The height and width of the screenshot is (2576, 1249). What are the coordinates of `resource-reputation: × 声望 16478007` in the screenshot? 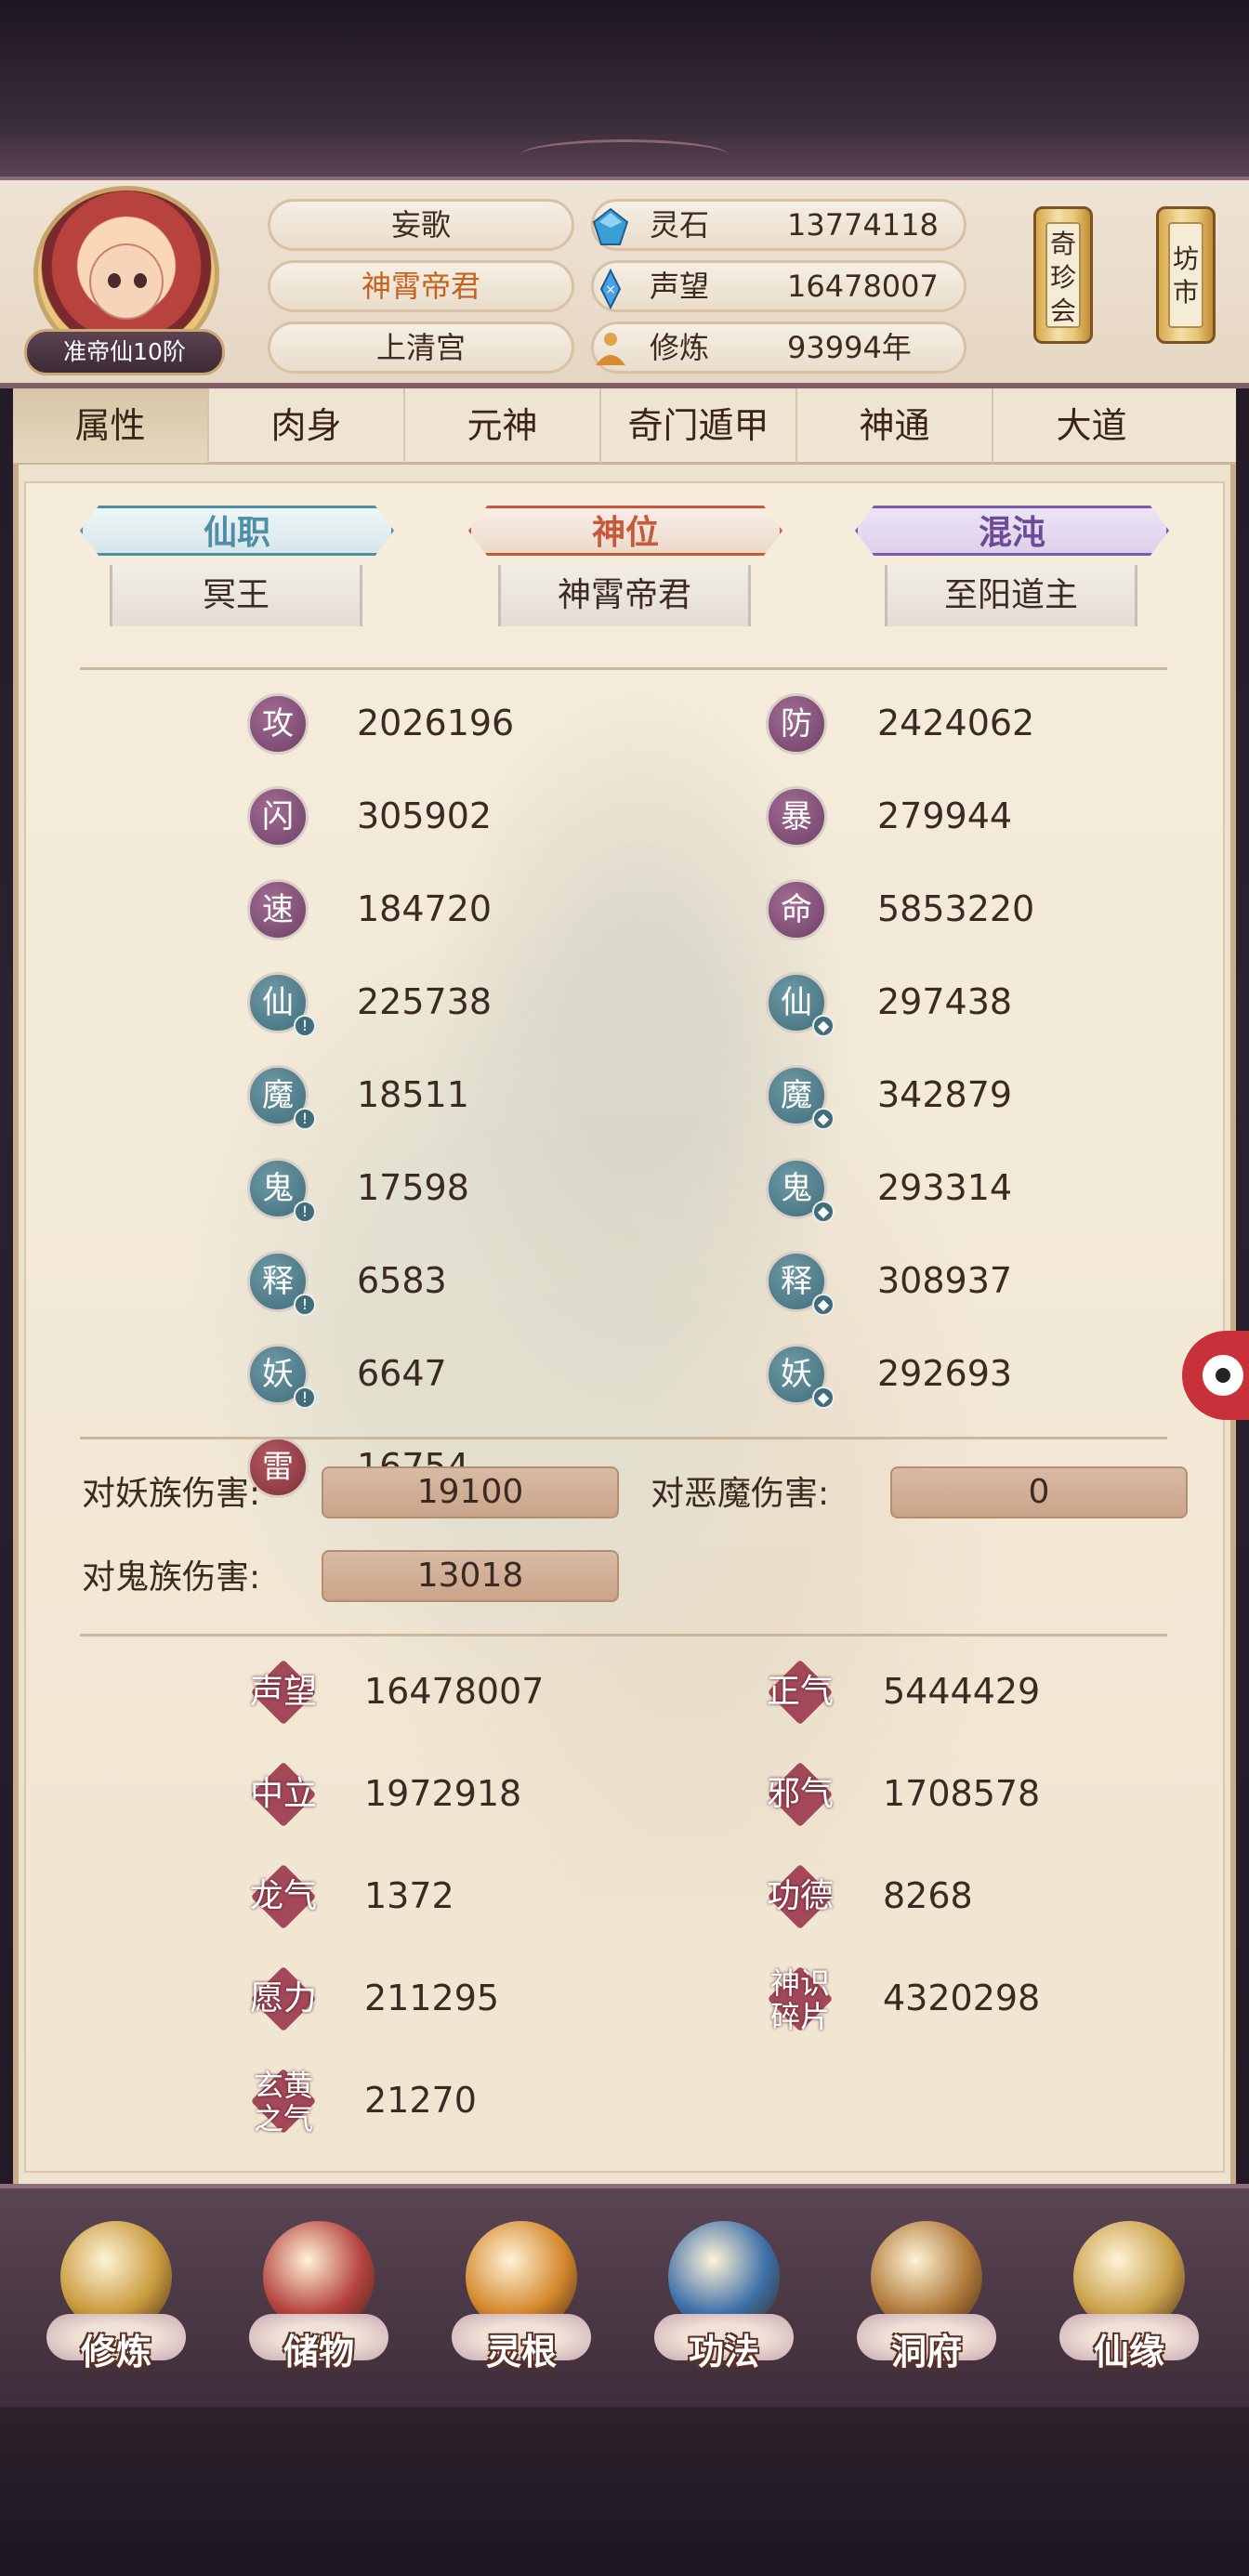 It's located at (778, 286).